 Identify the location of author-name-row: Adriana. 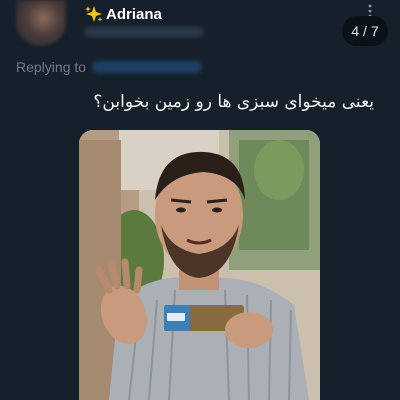
(123, 14).